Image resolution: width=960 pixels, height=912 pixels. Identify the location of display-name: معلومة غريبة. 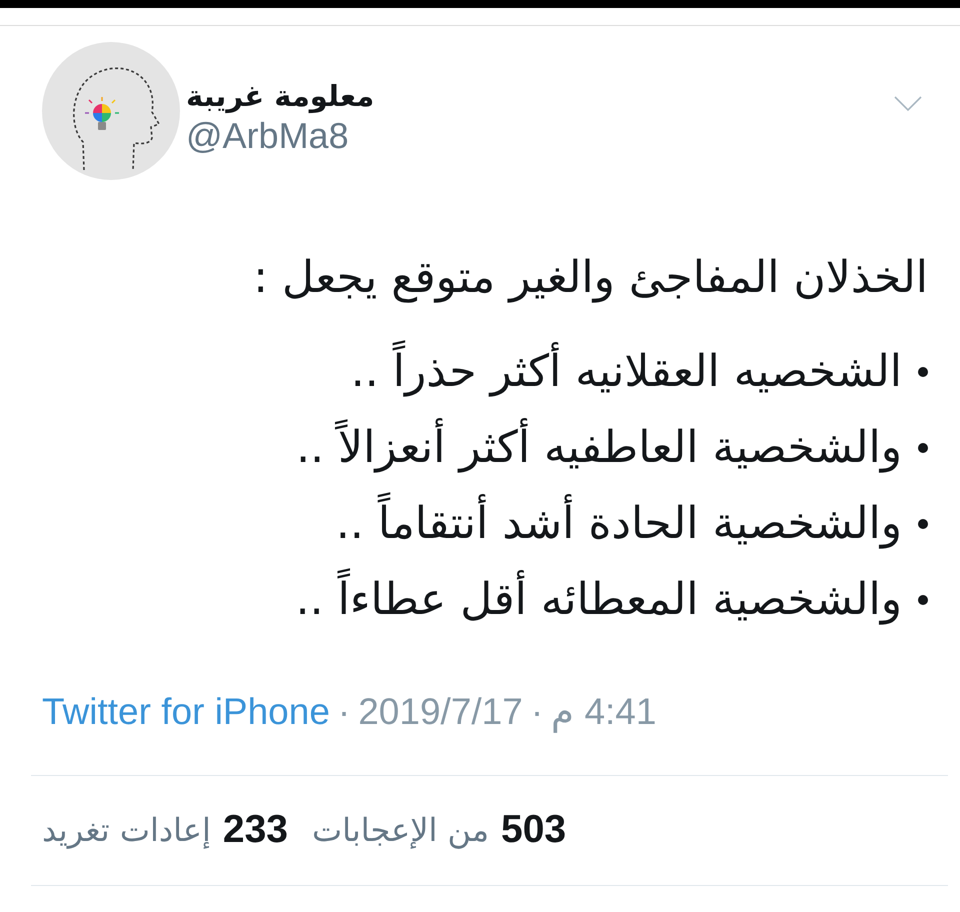
(280, 97).